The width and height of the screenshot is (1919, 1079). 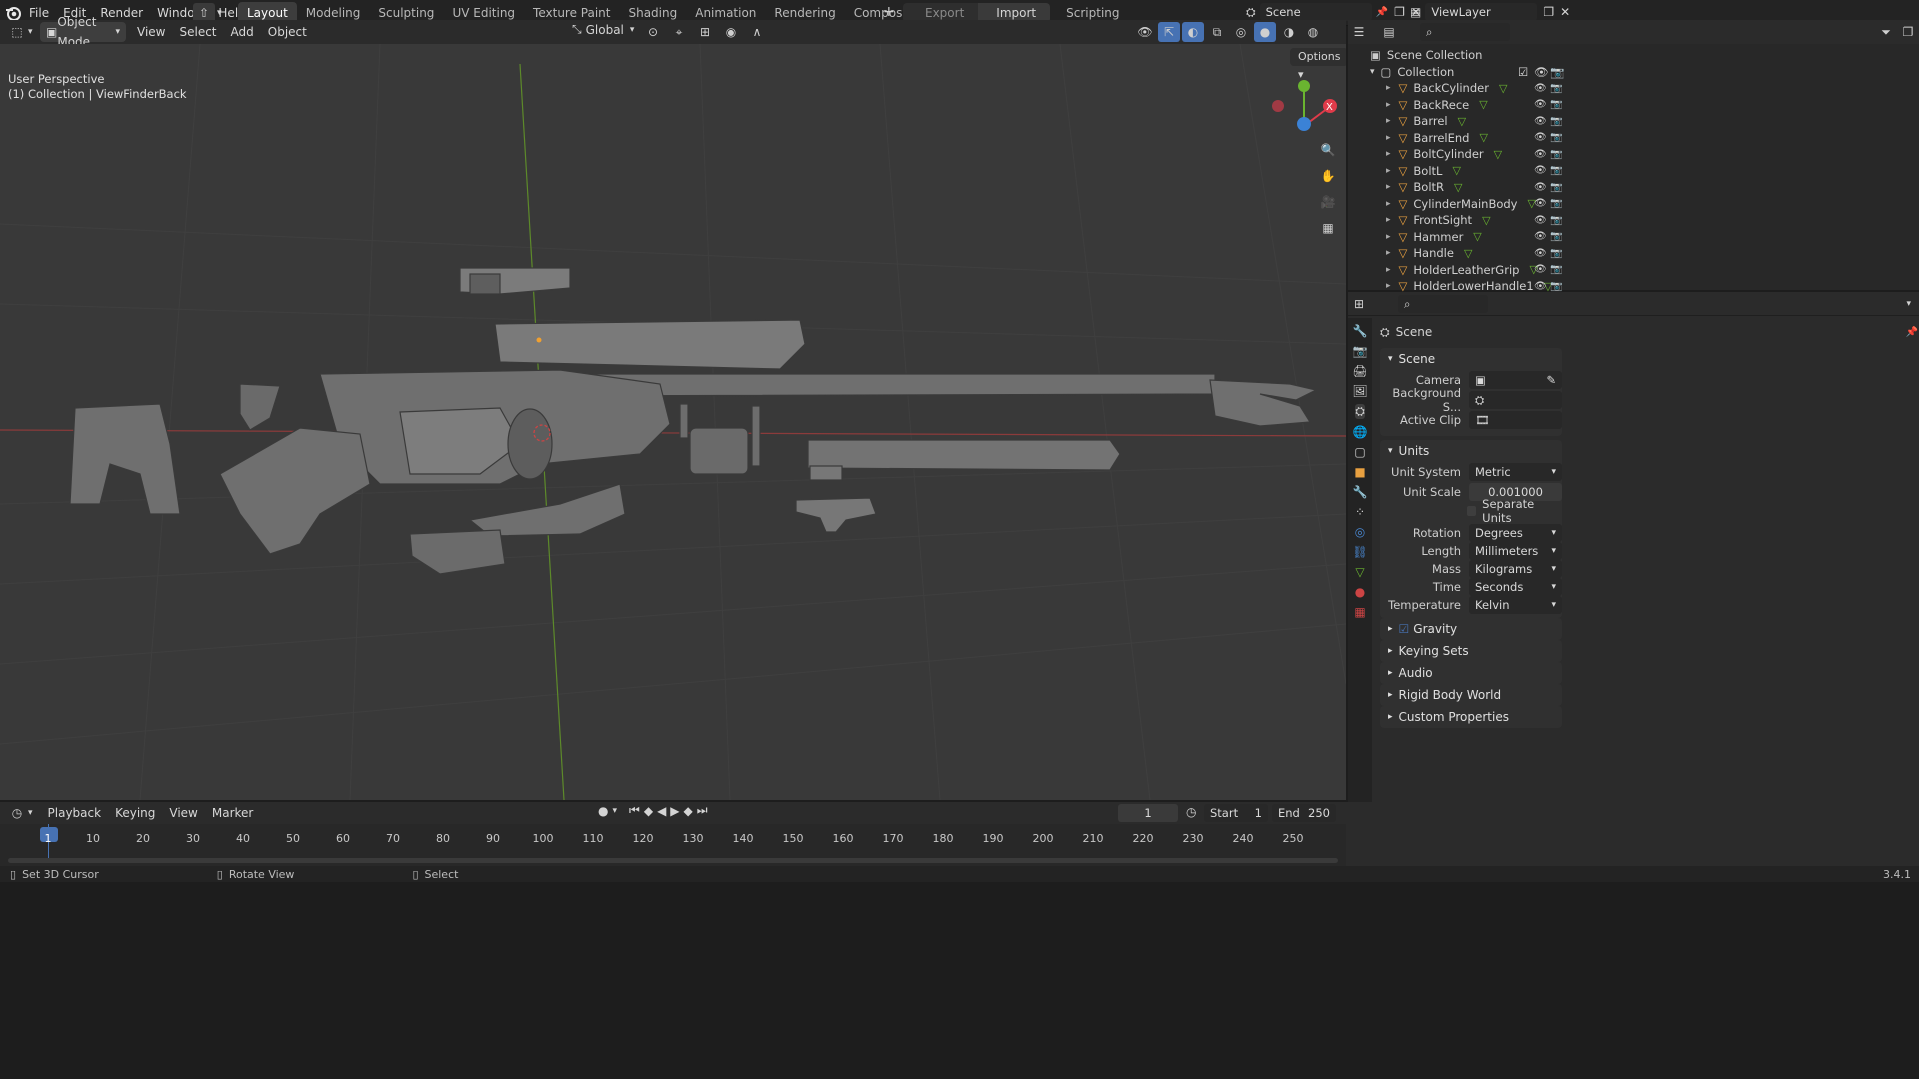 I want to click on world-tab-icon: 🌐, so click(x=1360, y=432).